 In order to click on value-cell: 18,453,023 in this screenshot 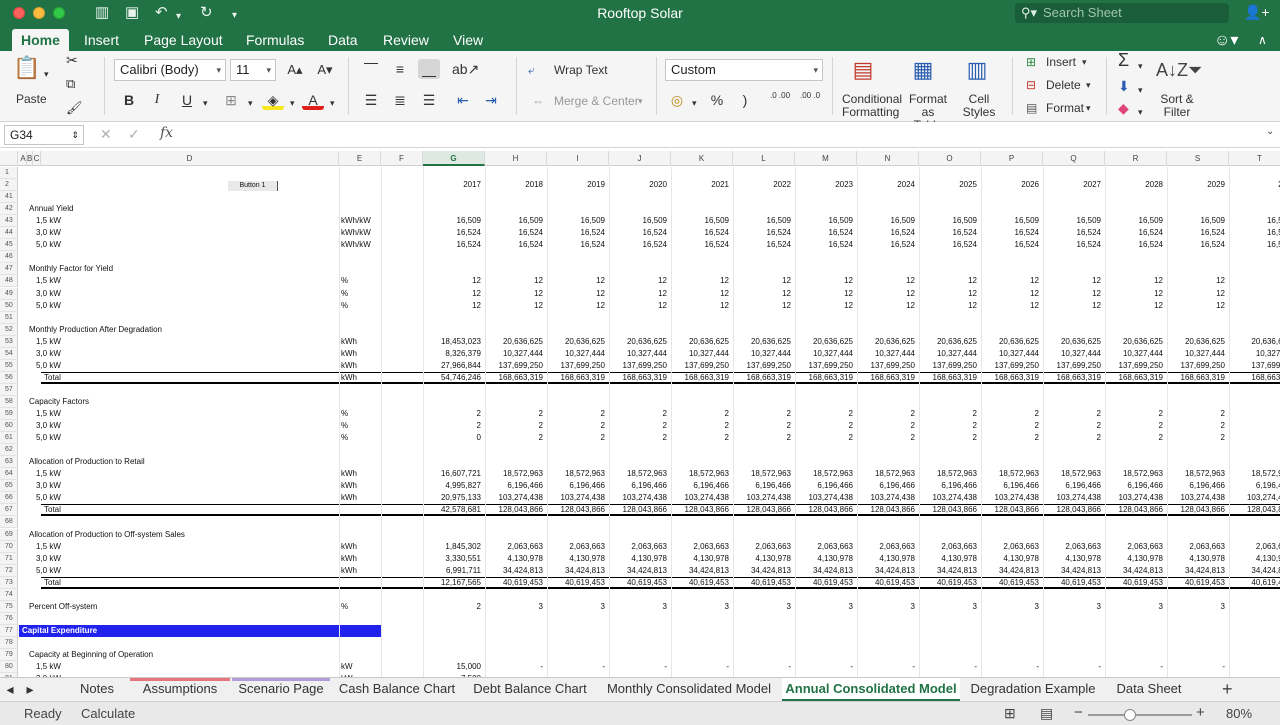, I will do `click(452, 342)`.